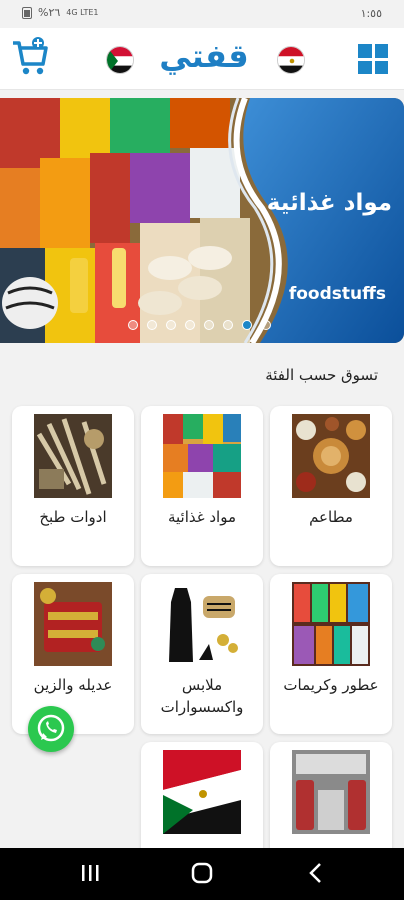 The height and width of the screenshot is (900, 404). I want to click on category-card-restaurants: مطاعم, so click(331, 486).